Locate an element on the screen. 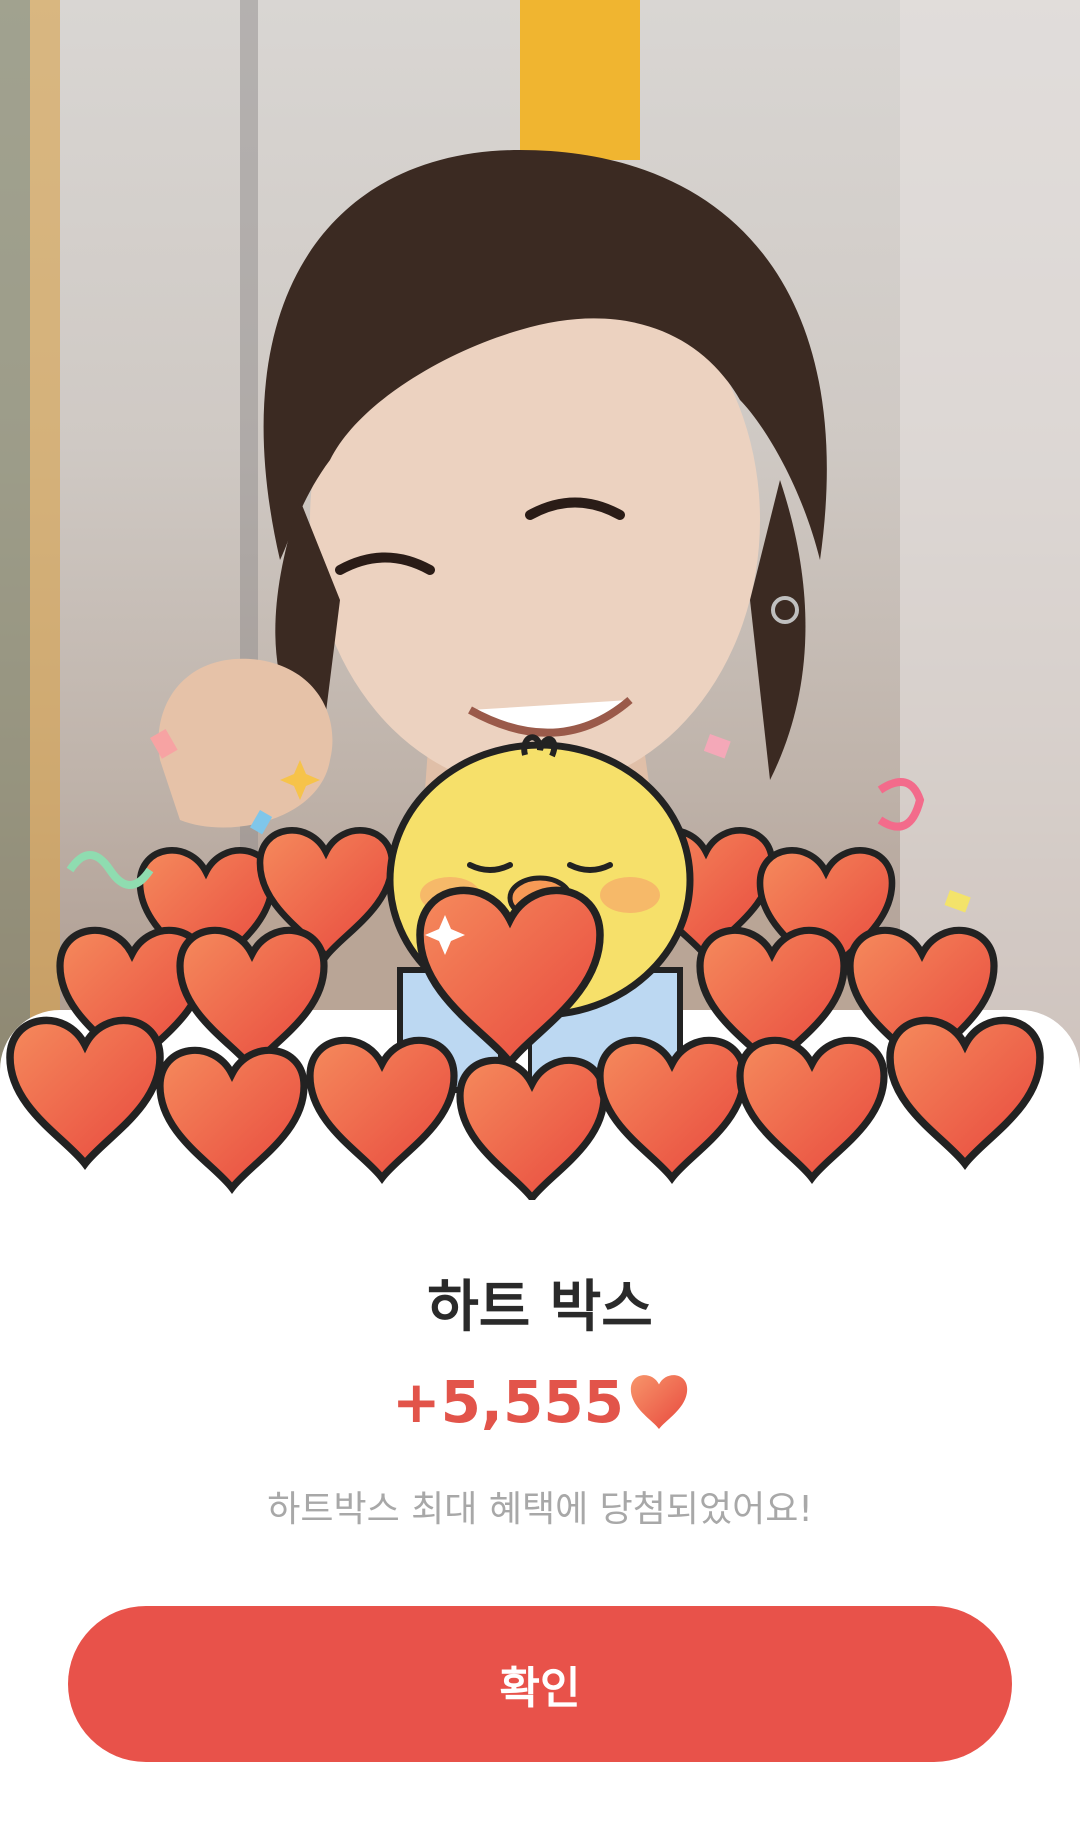  reward-amount-row: +5,555 is located at coordinates (540, 1402).